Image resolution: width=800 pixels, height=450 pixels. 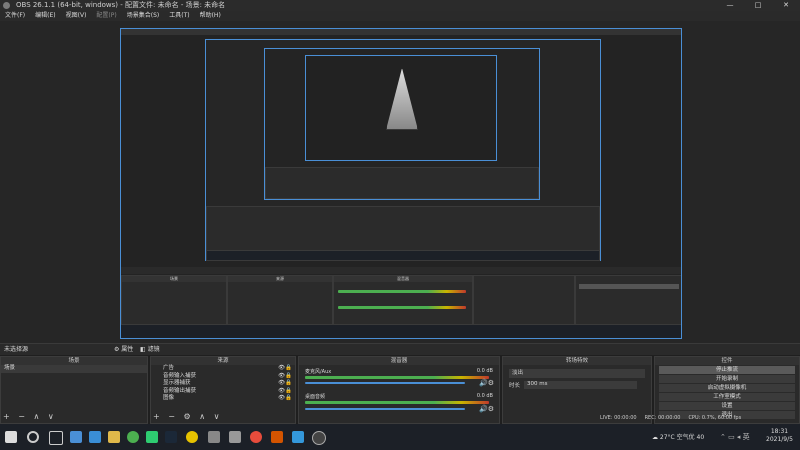 I want to click on task-view-icon, so click(x=56, y=438).